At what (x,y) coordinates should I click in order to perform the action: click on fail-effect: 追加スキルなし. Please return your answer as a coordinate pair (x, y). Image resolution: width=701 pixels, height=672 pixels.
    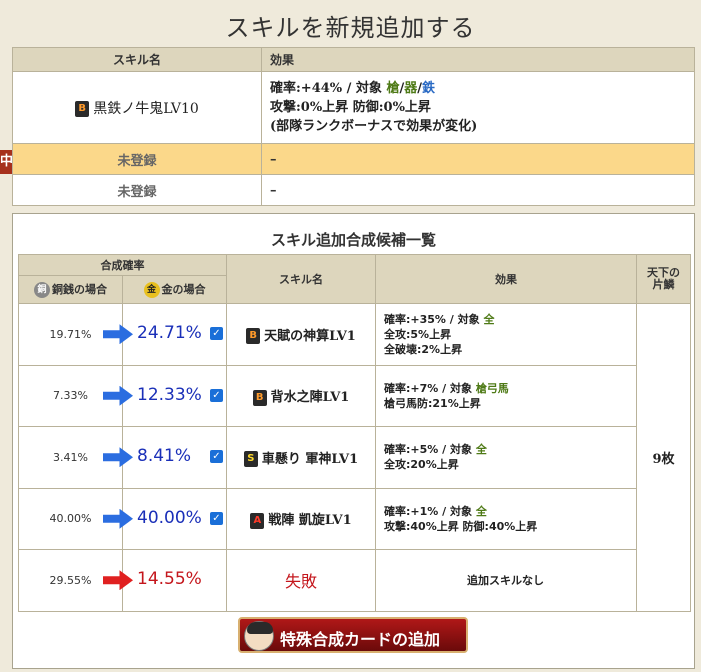
    Looking at the image, I should click on (506, 580).